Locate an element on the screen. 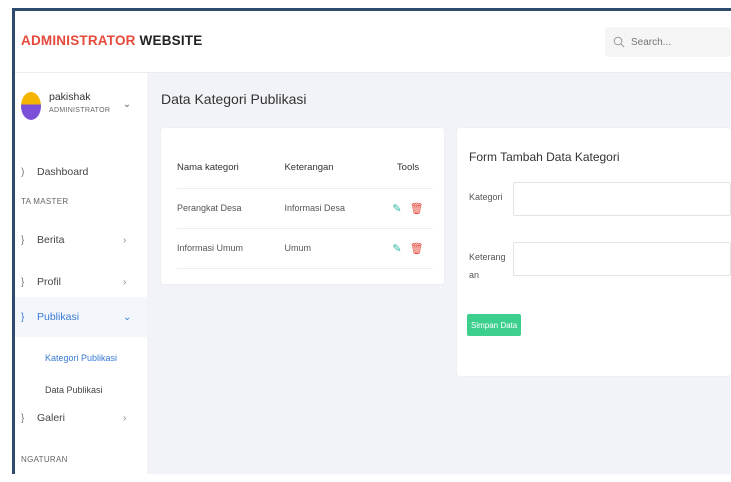 The width and height of the screenshot is (731, 482). table-row: Informasi Umum Umum ✎ 🗑 is located at coordinates (305, 248).